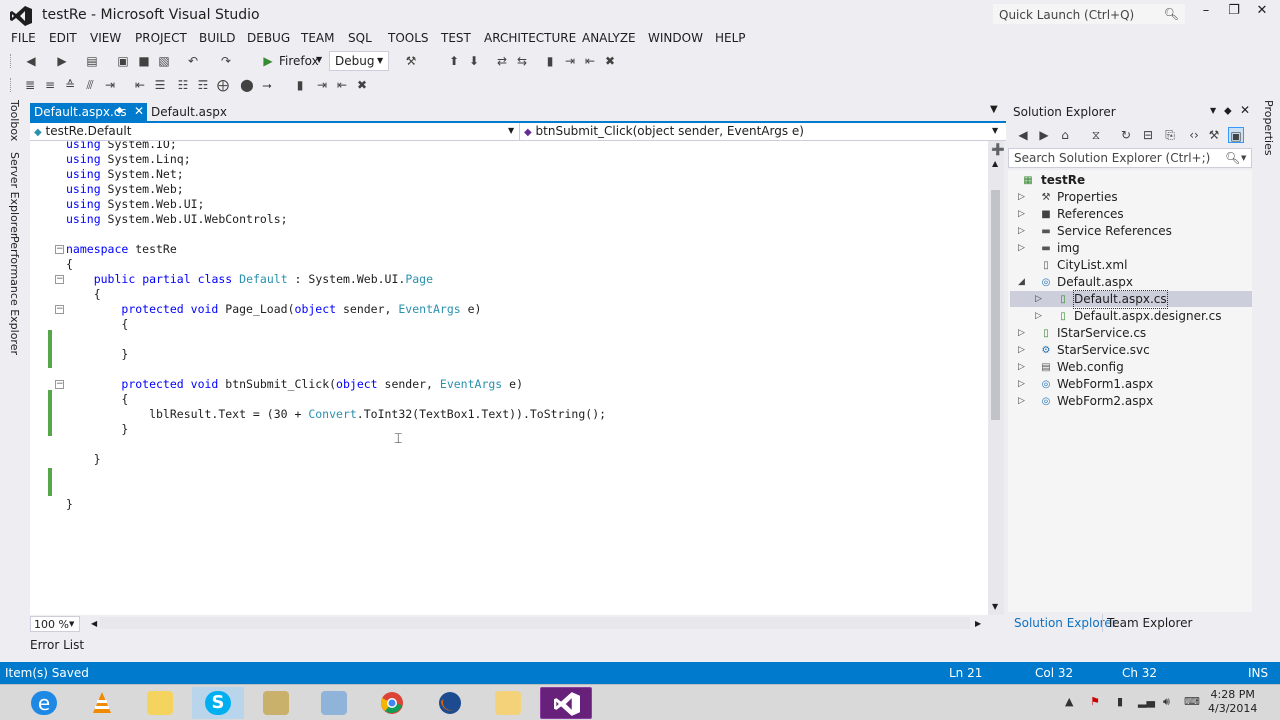  Describe the element at coordinates (359, 61) in the screenshot. I see `configuration-dropdown: Debug ▼` at that location.